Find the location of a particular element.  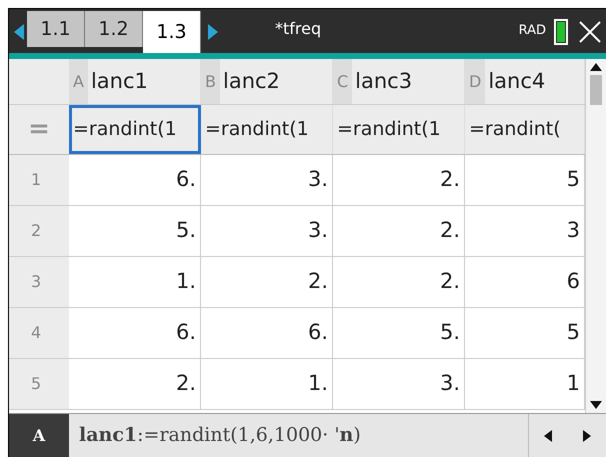

column-name: lanc1 is located at coordinates (119, 82).